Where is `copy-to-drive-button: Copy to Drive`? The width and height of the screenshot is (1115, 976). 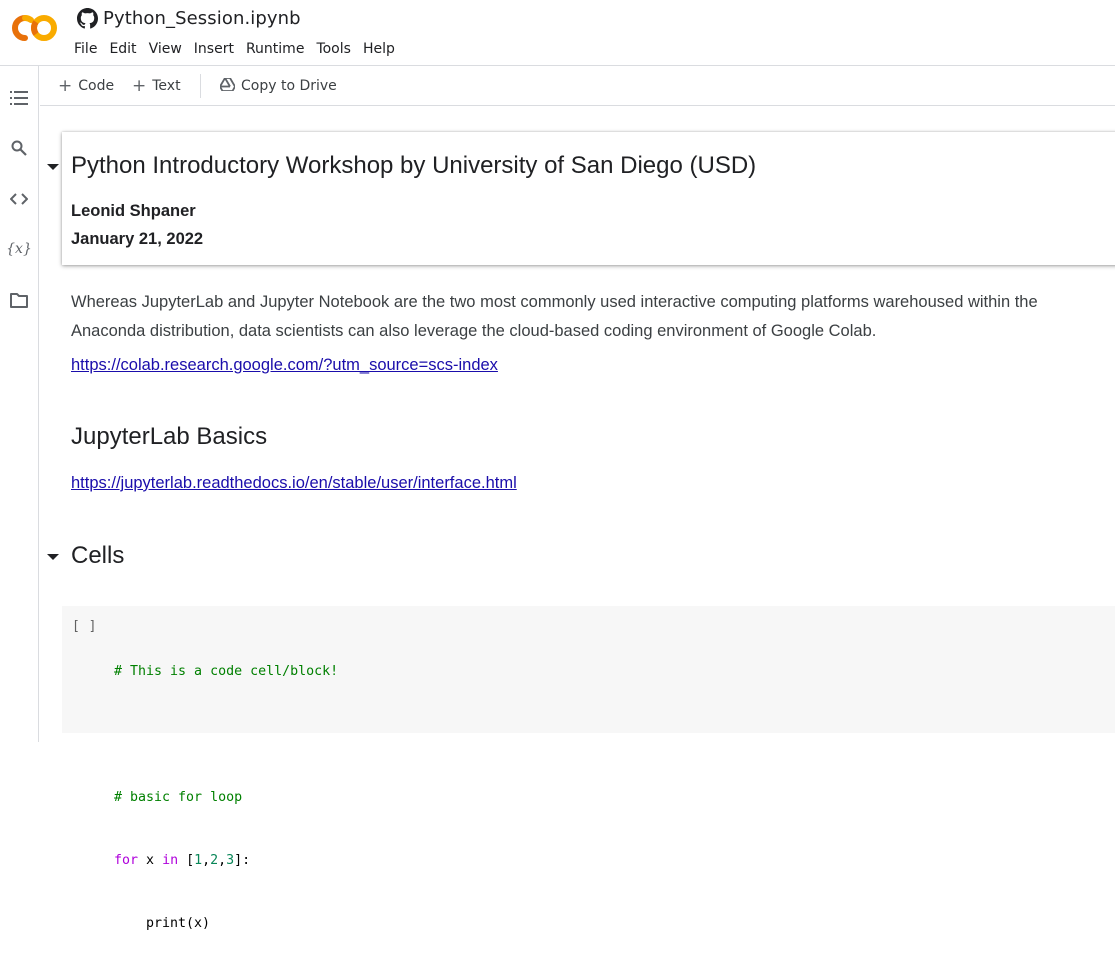
copy-to-drive-button: Copy to Drive is located at coordinates (278, 86).